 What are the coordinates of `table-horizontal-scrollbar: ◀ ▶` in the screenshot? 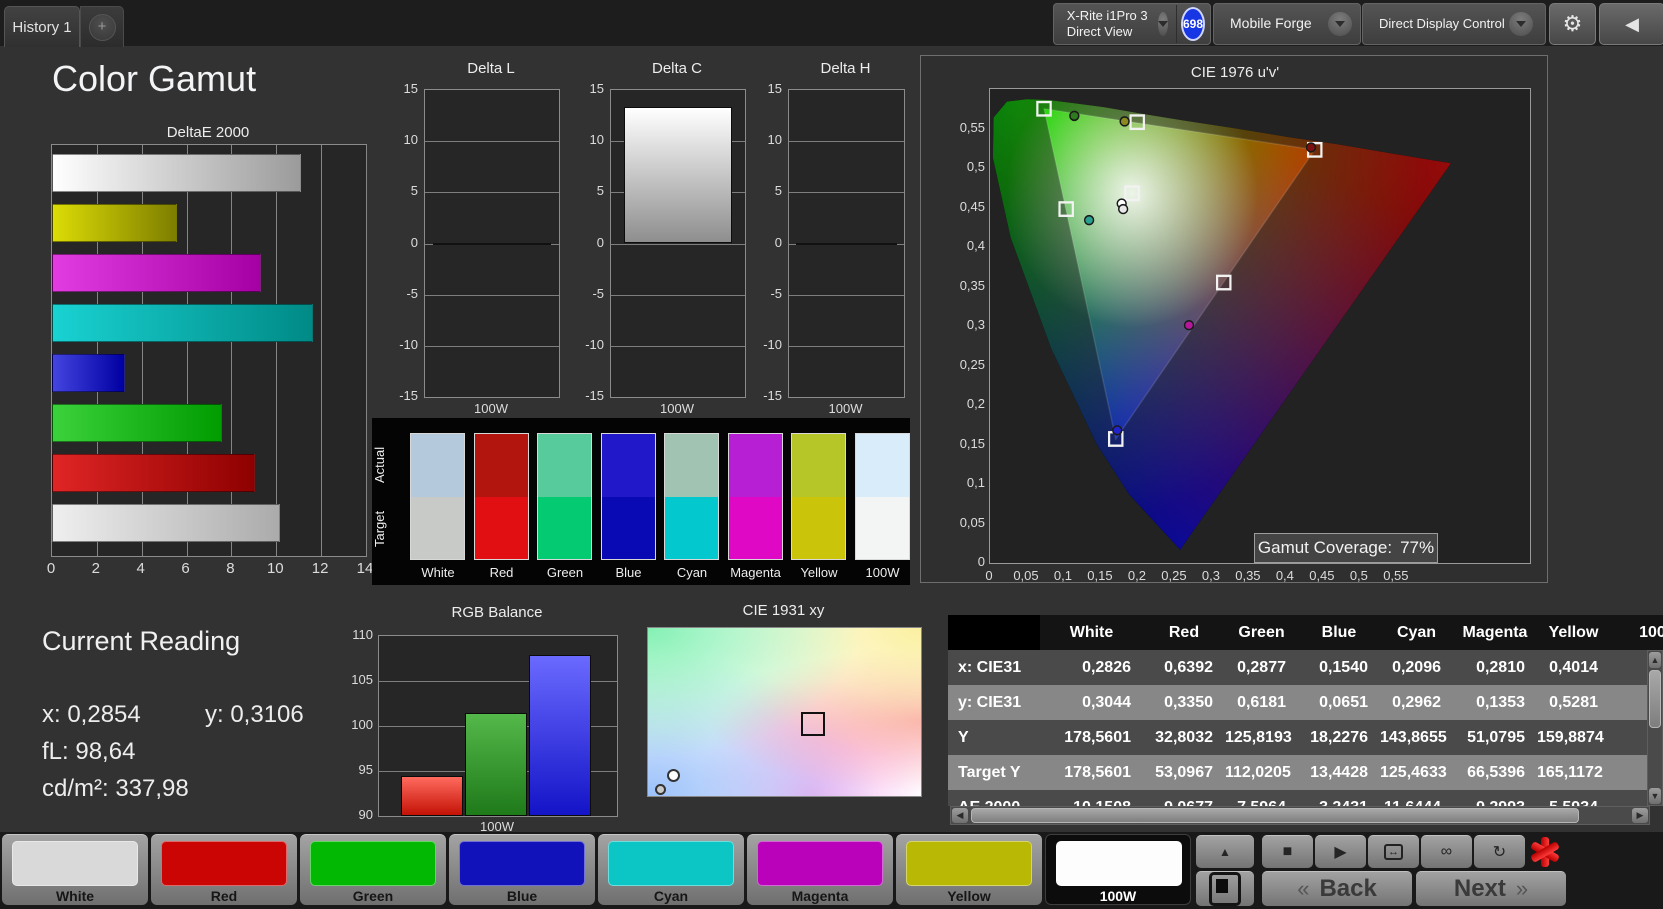 It's located at (1300, 815).